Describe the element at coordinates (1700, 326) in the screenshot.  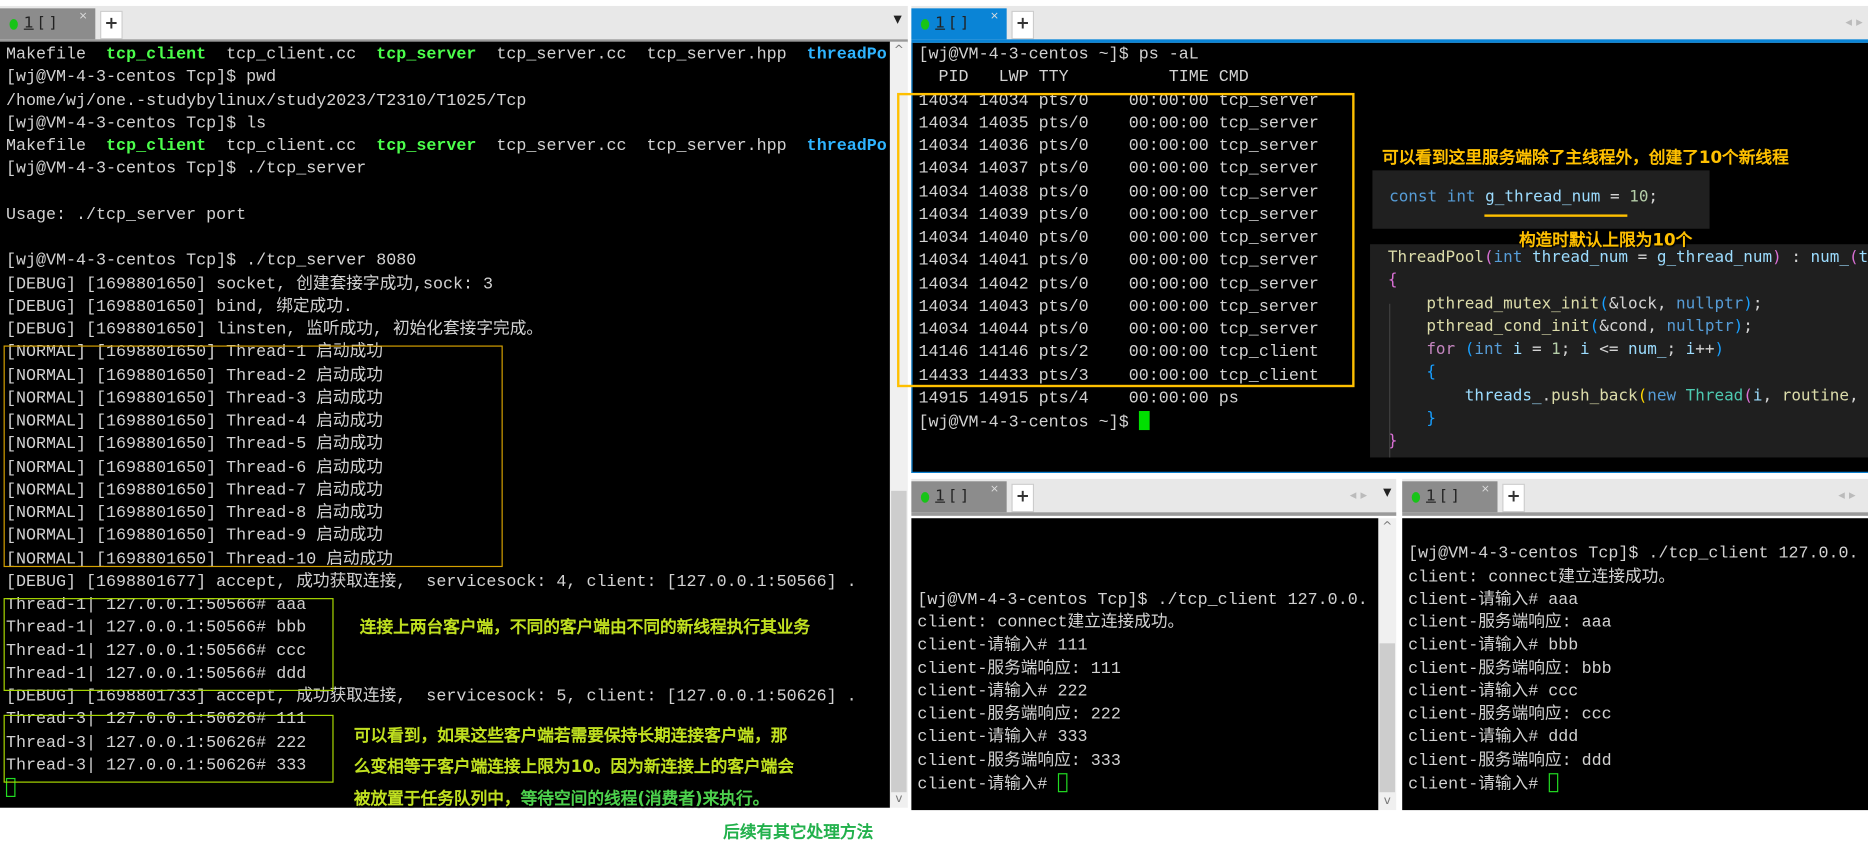
I see `code-token: nullptr` at that location.